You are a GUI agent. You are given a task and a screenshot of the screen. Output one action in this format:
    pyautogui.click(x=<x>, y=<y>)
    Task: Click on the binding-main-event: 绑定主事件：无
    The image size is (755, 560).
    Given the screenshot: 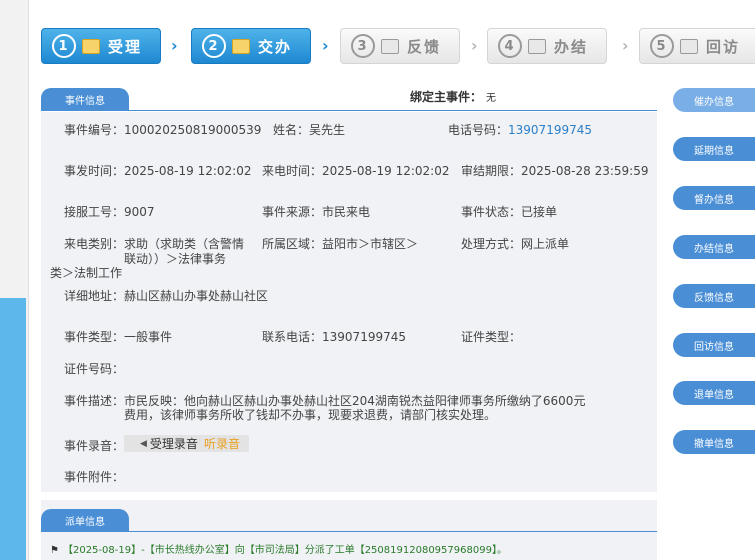 What is the action you would take?
    pyautogui.click(x=453, y=96)
    